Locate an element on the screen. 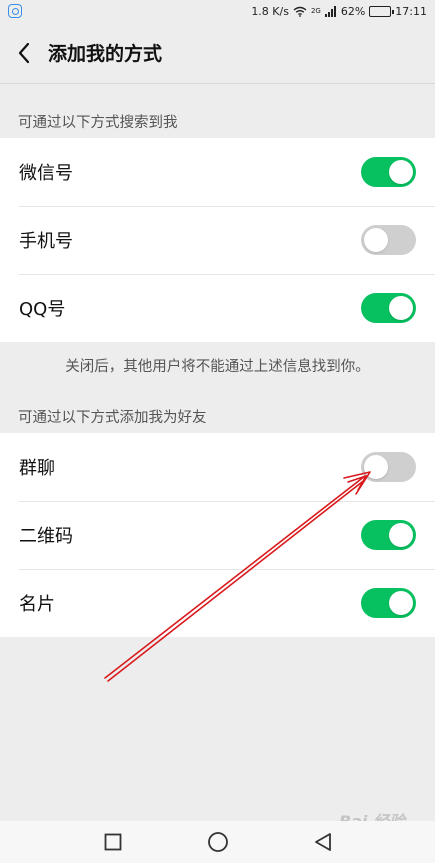 This screenshot has height=863, width=435. setting-row-wechat-id: 微信号 is located at coordinates (217, 172).